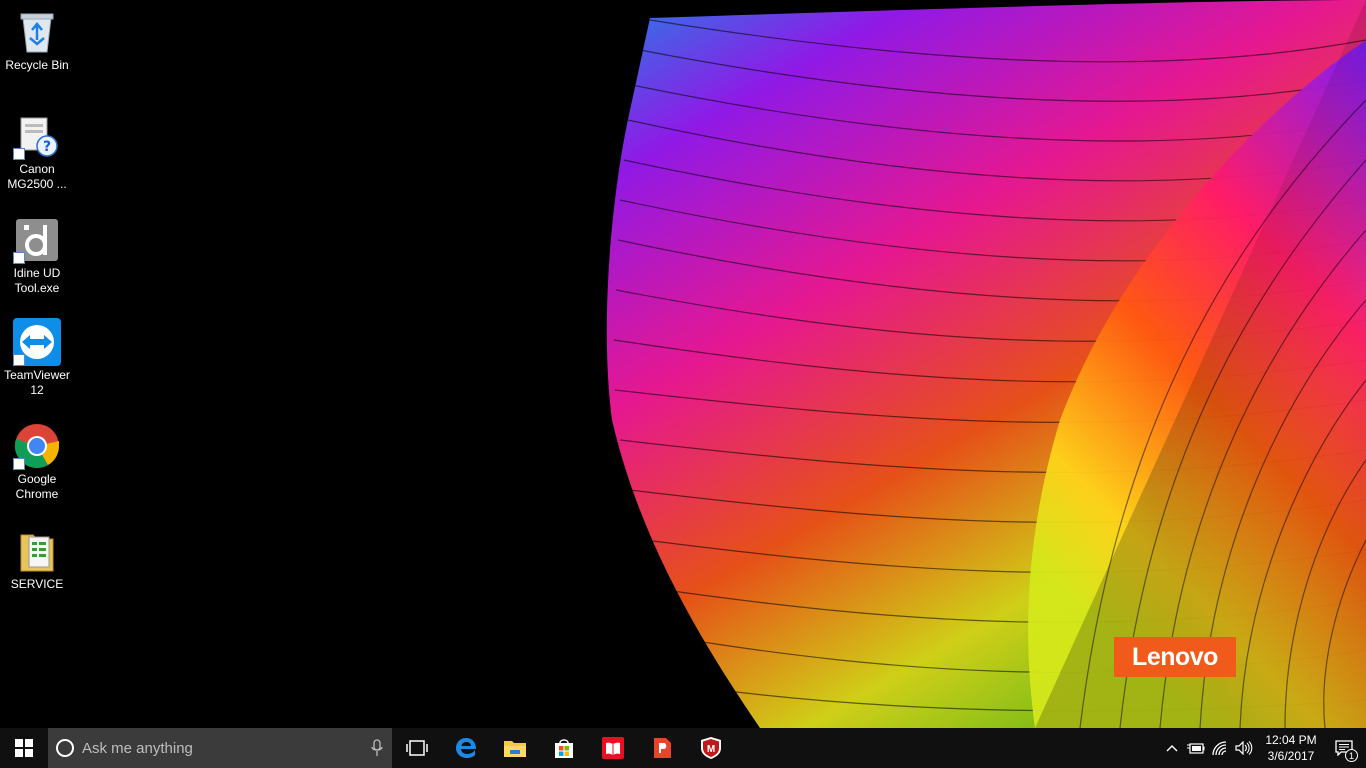  What do you see at coordinates (37, 551) in the screenshot?
I see `spreadsheet-folder-icon` at bounding box center [37, 551].